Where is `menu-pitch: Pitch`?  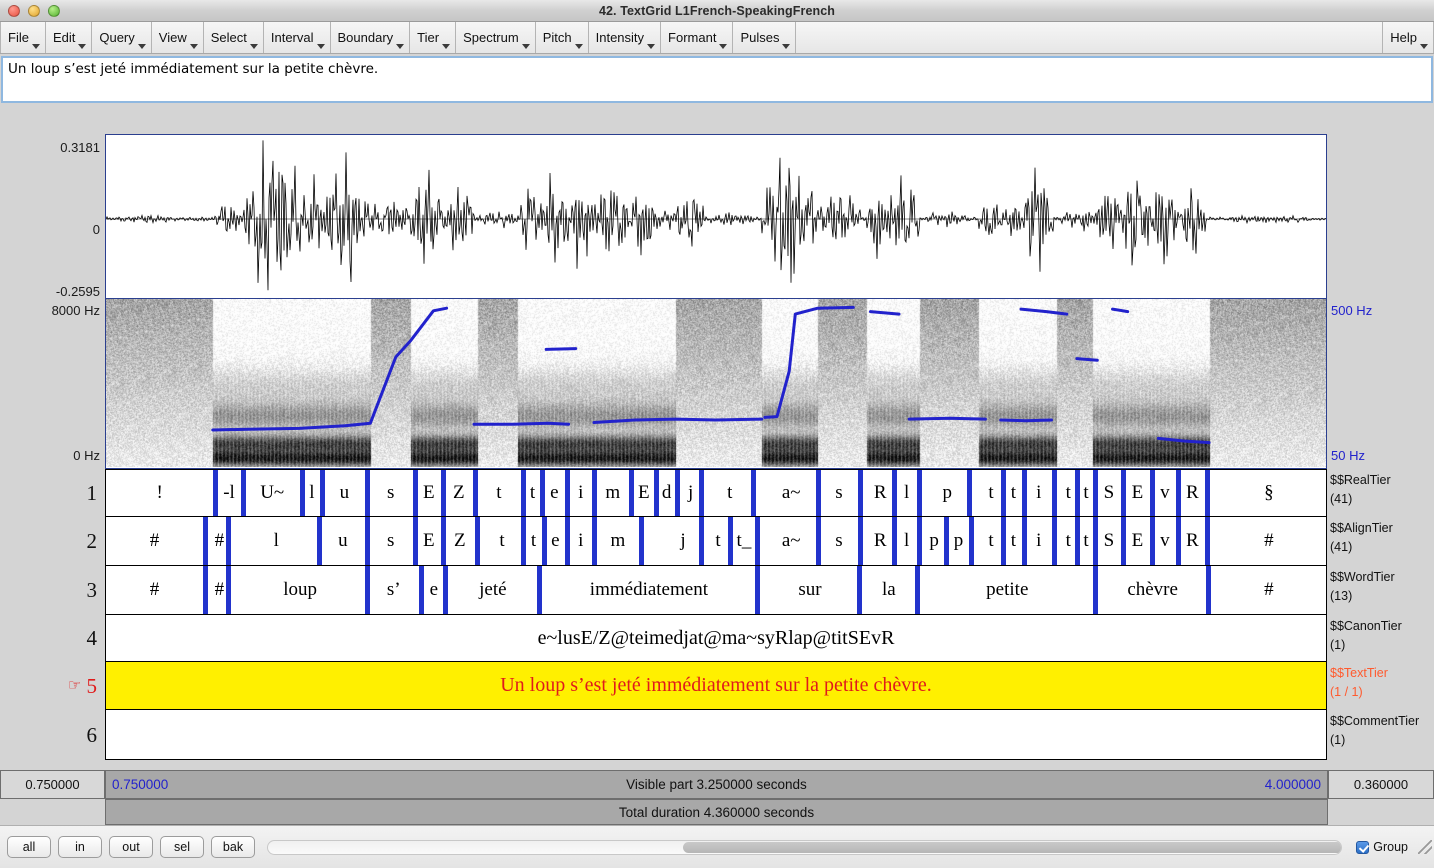 menu-pitch: Pitch is located at coordinates (562, 37).